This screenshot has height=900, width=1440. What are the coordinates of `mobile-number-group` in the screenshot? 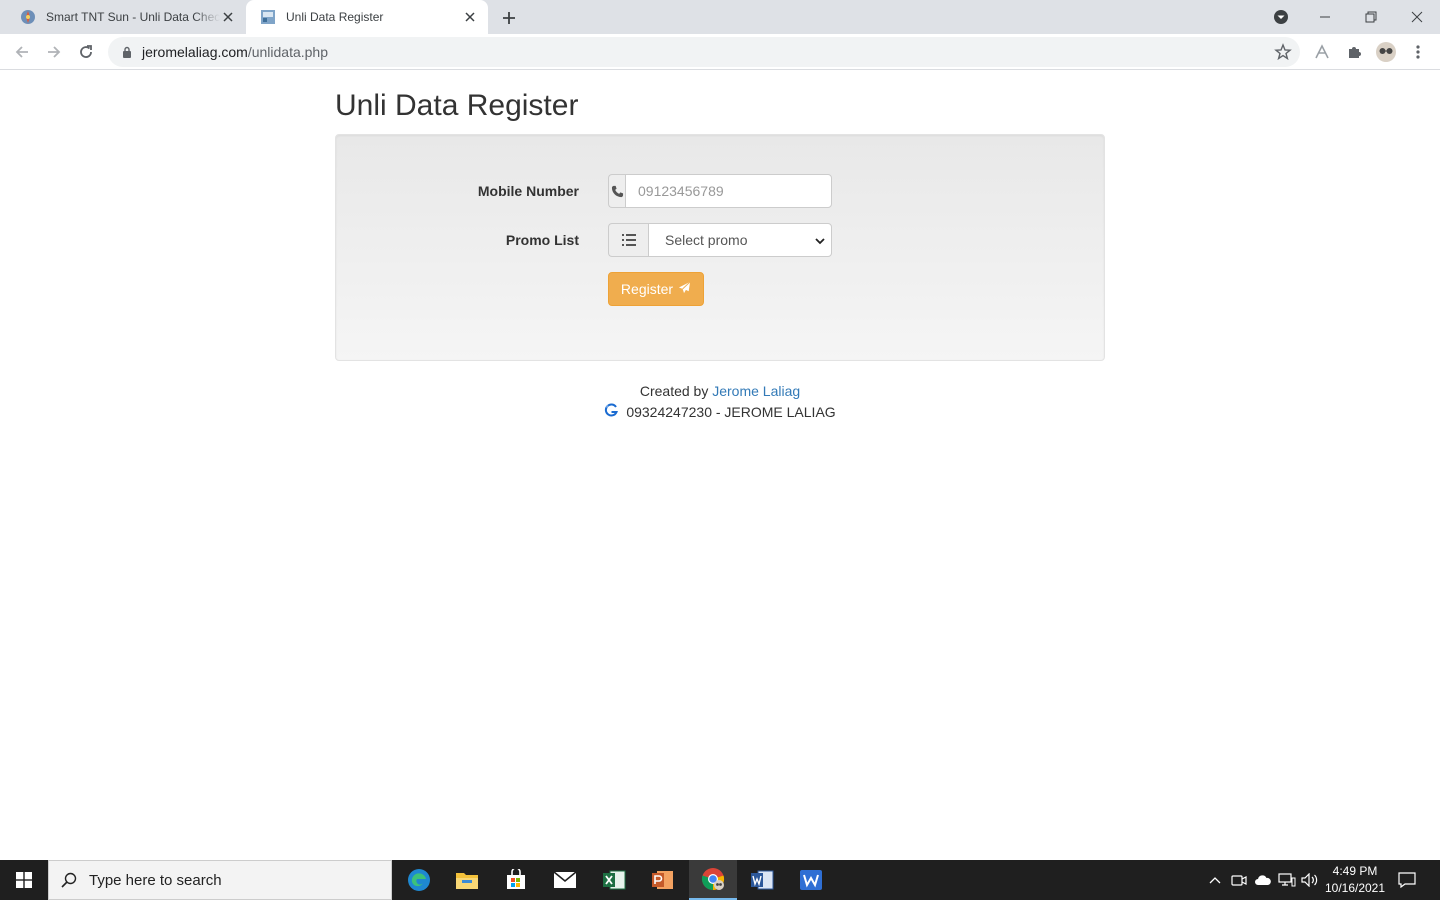 It's located at (720, 191).